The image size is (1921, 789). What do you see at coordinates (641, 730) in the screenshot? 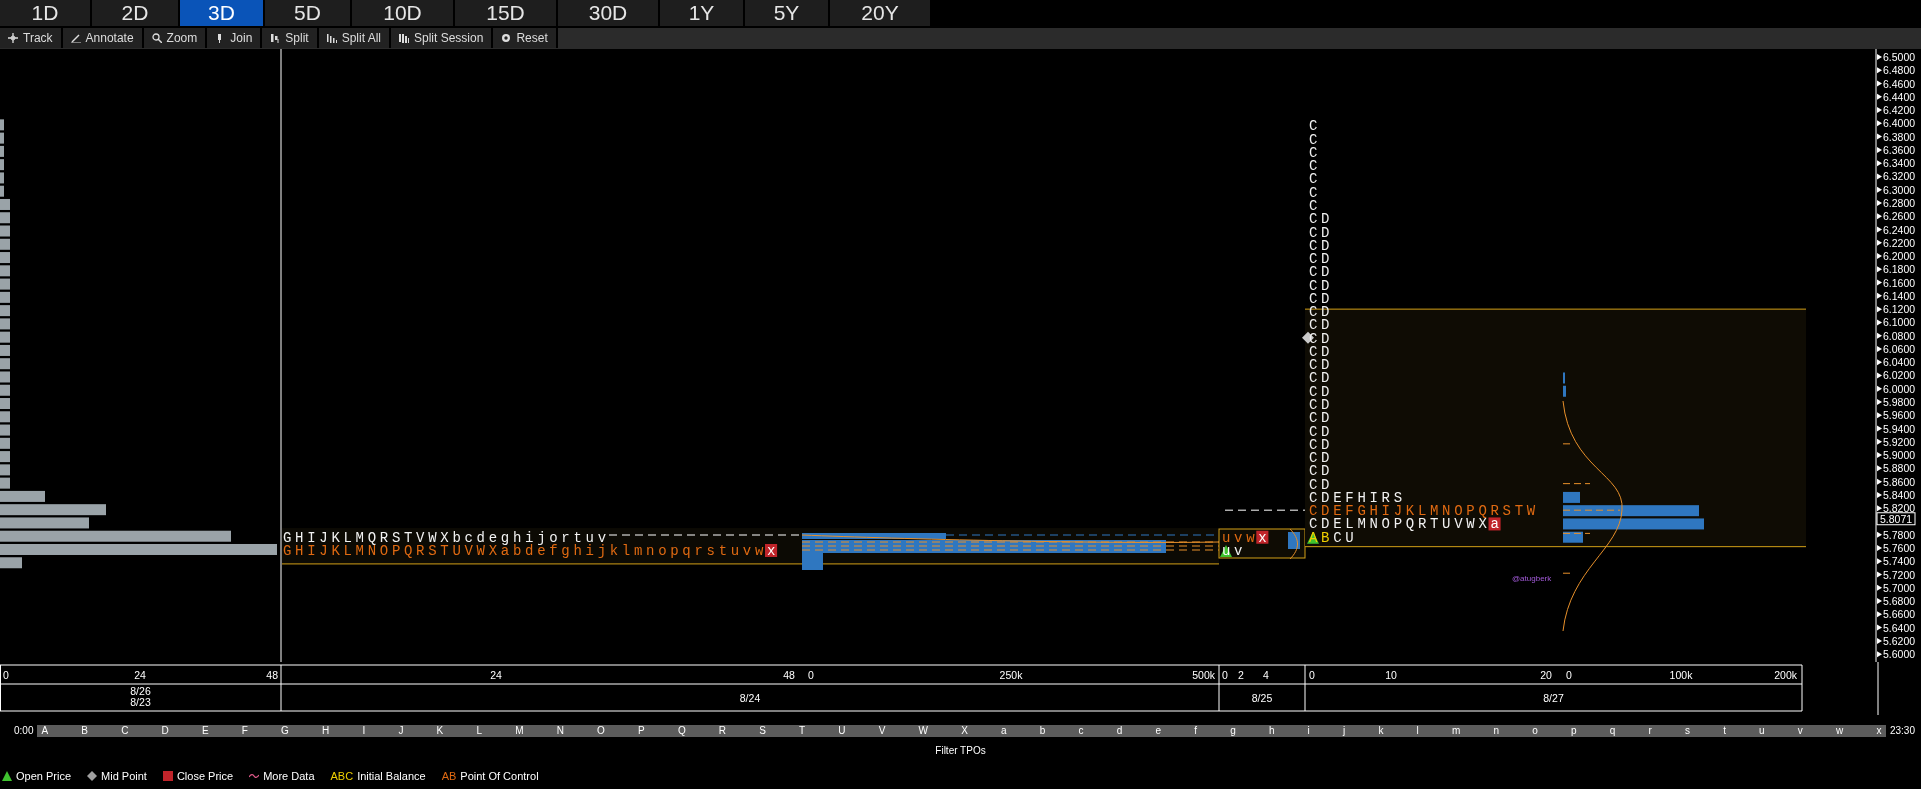
I see `filter-letter: P` at bounding box center [641, 730].